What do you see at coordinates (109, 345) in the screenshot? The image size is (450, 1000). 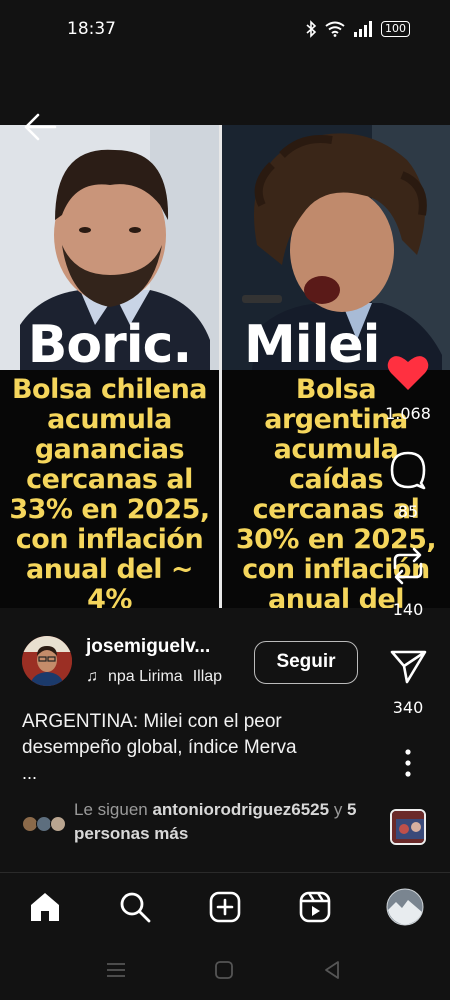 I see `left-panel-name: Boric.` at bounding box center [109, 345].